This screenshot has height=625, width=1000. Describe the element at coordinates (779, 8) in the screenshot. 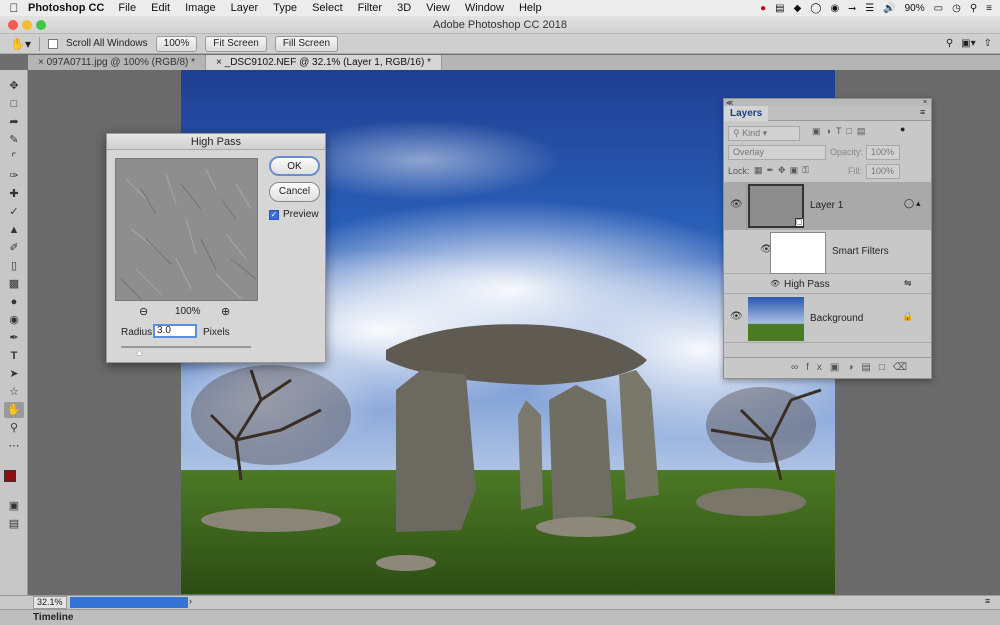

I see `menubar-extra-icon: ▤` at that location.